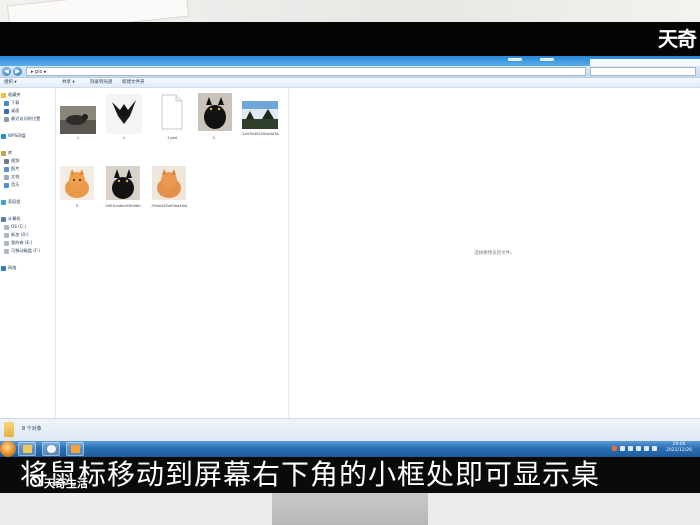 This screenshot has height=525, width=700. Describe the element at coordinates (646, 448) in the screenshot. I see `volume-icon` at that location.